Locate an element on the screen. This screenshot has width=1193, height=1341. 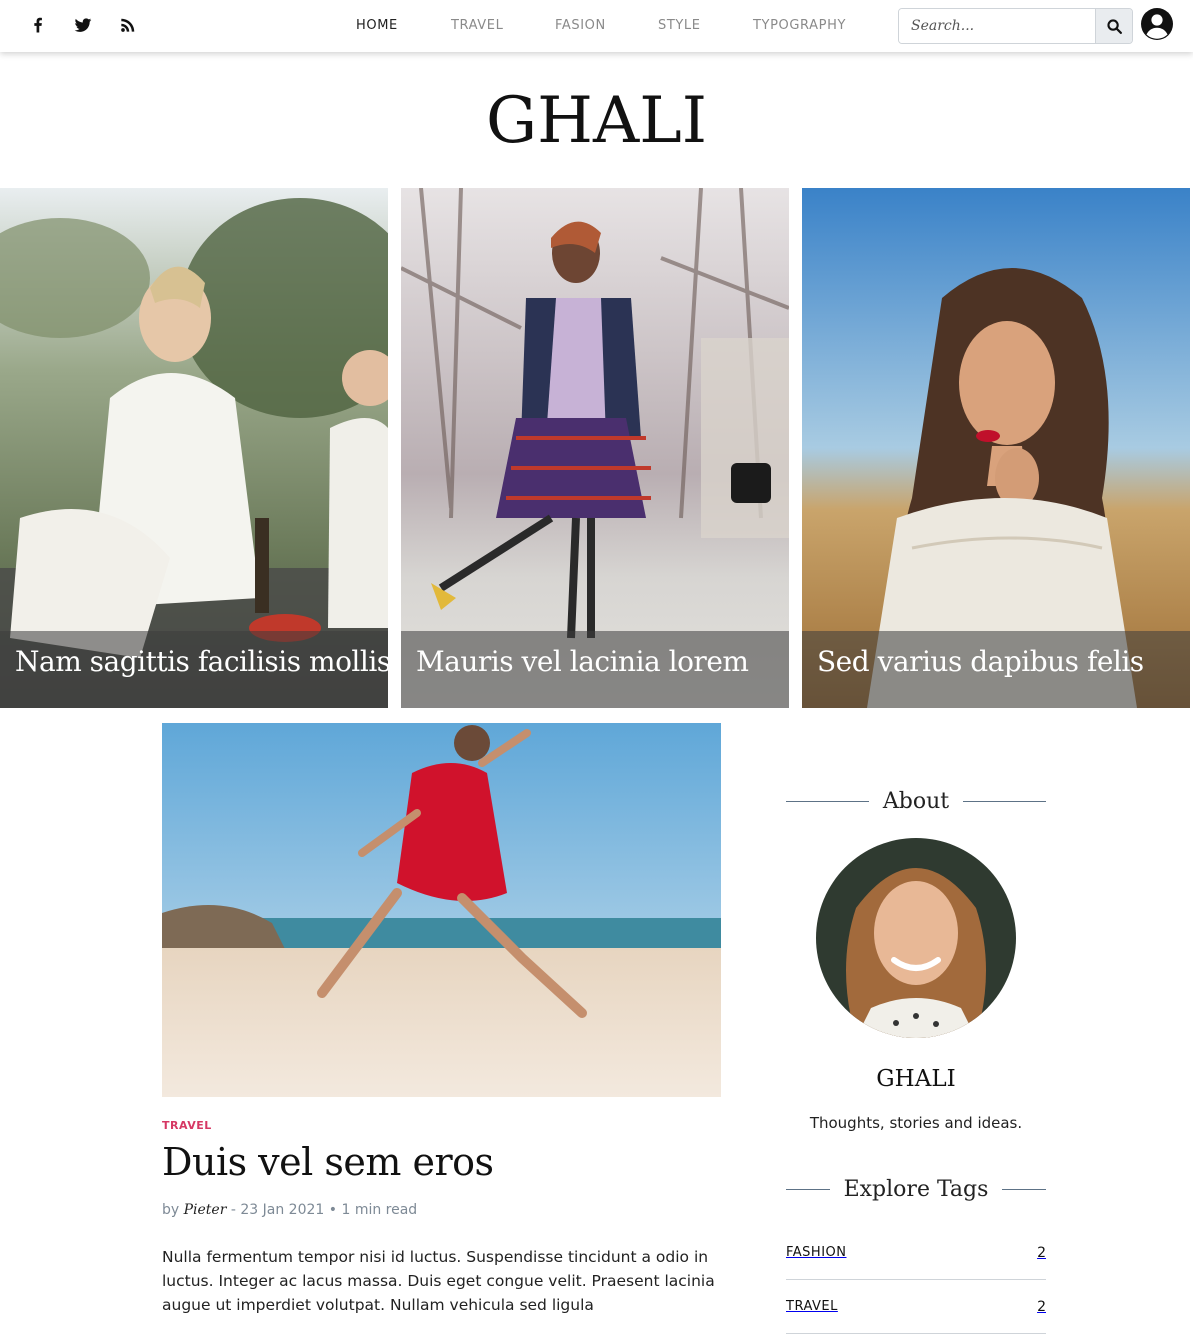
post-image-link is located at coordinates (441, 910).